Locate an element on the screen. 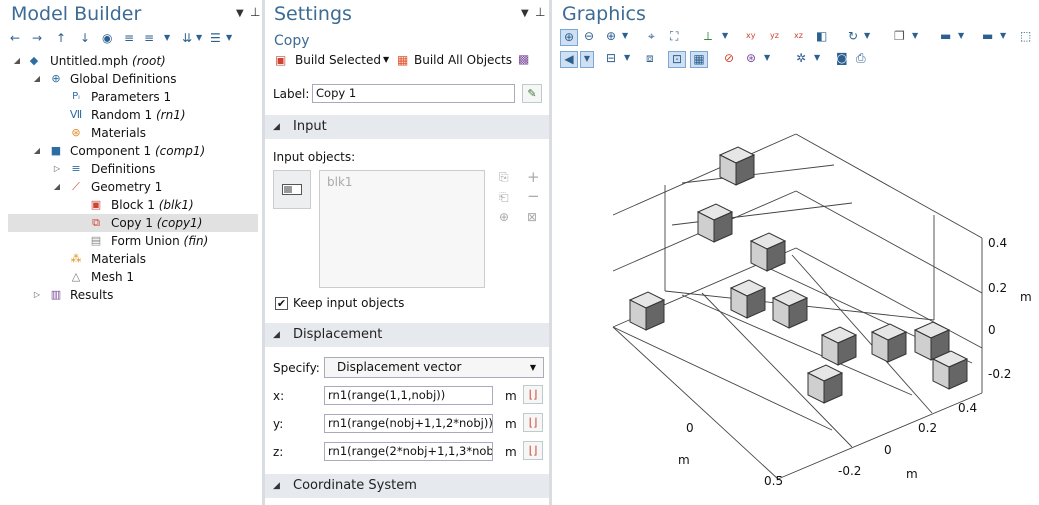  x-plot-icon: ⌊⌋ is located at coordinates (533, 394).